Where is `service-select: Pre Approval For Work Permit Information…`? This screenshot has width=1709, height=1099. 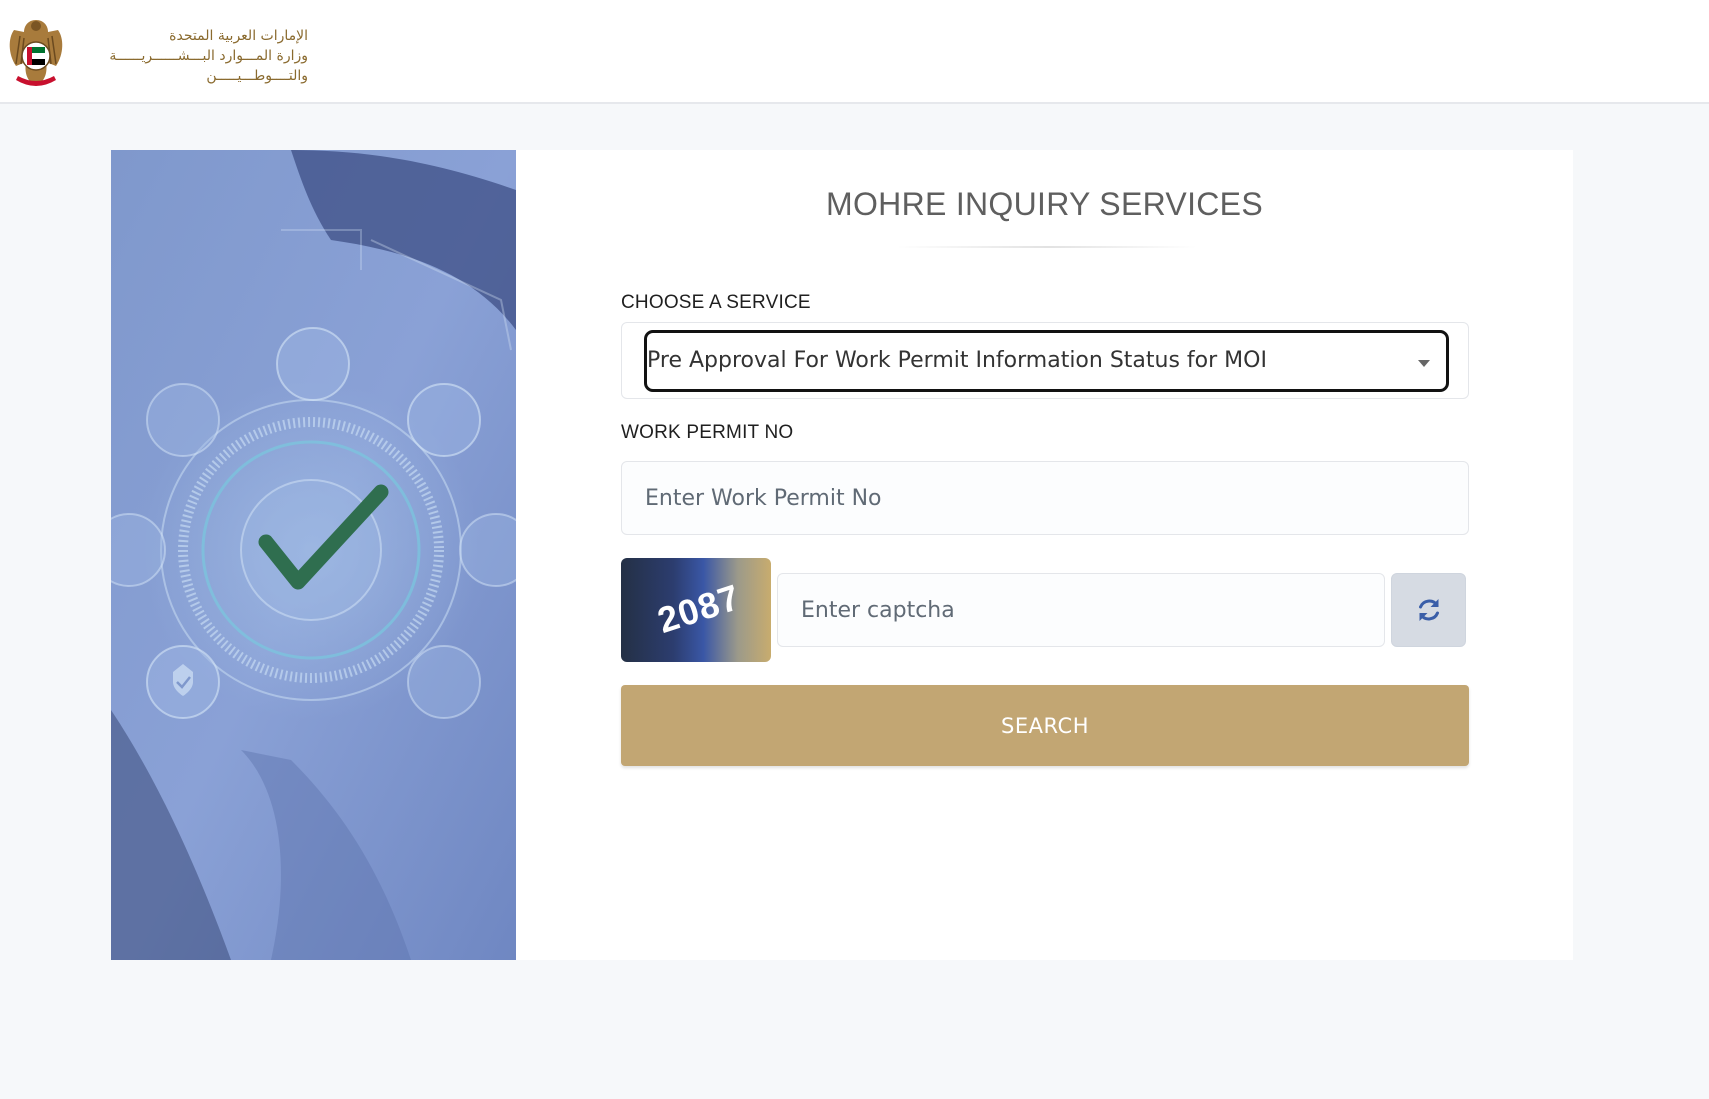
service-select: Pre Approval For Work Permit Information… is located at coordinates (1045, 360).